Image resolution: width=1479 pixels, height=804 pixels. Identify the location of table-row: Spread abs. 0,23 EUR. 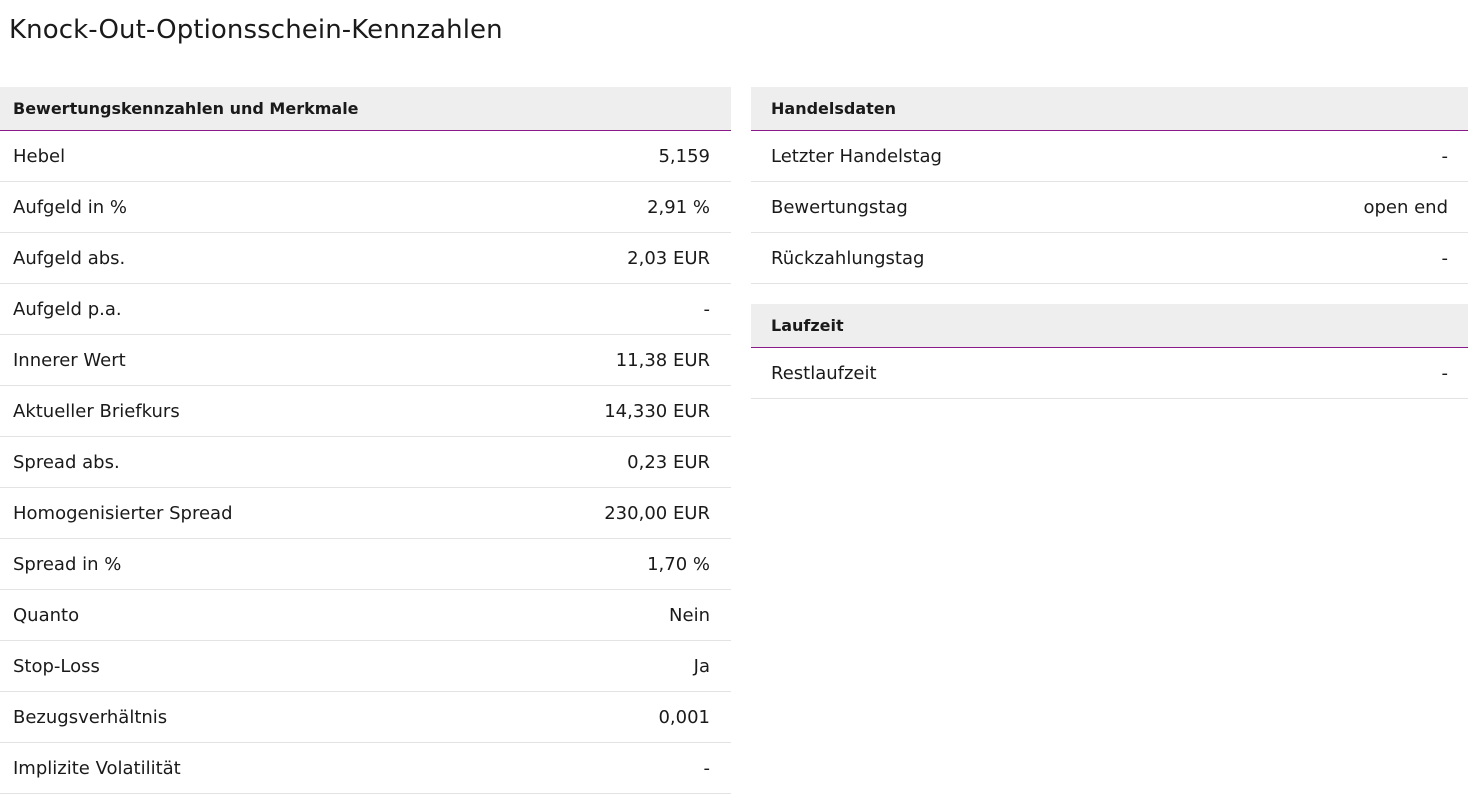
(365, 462).